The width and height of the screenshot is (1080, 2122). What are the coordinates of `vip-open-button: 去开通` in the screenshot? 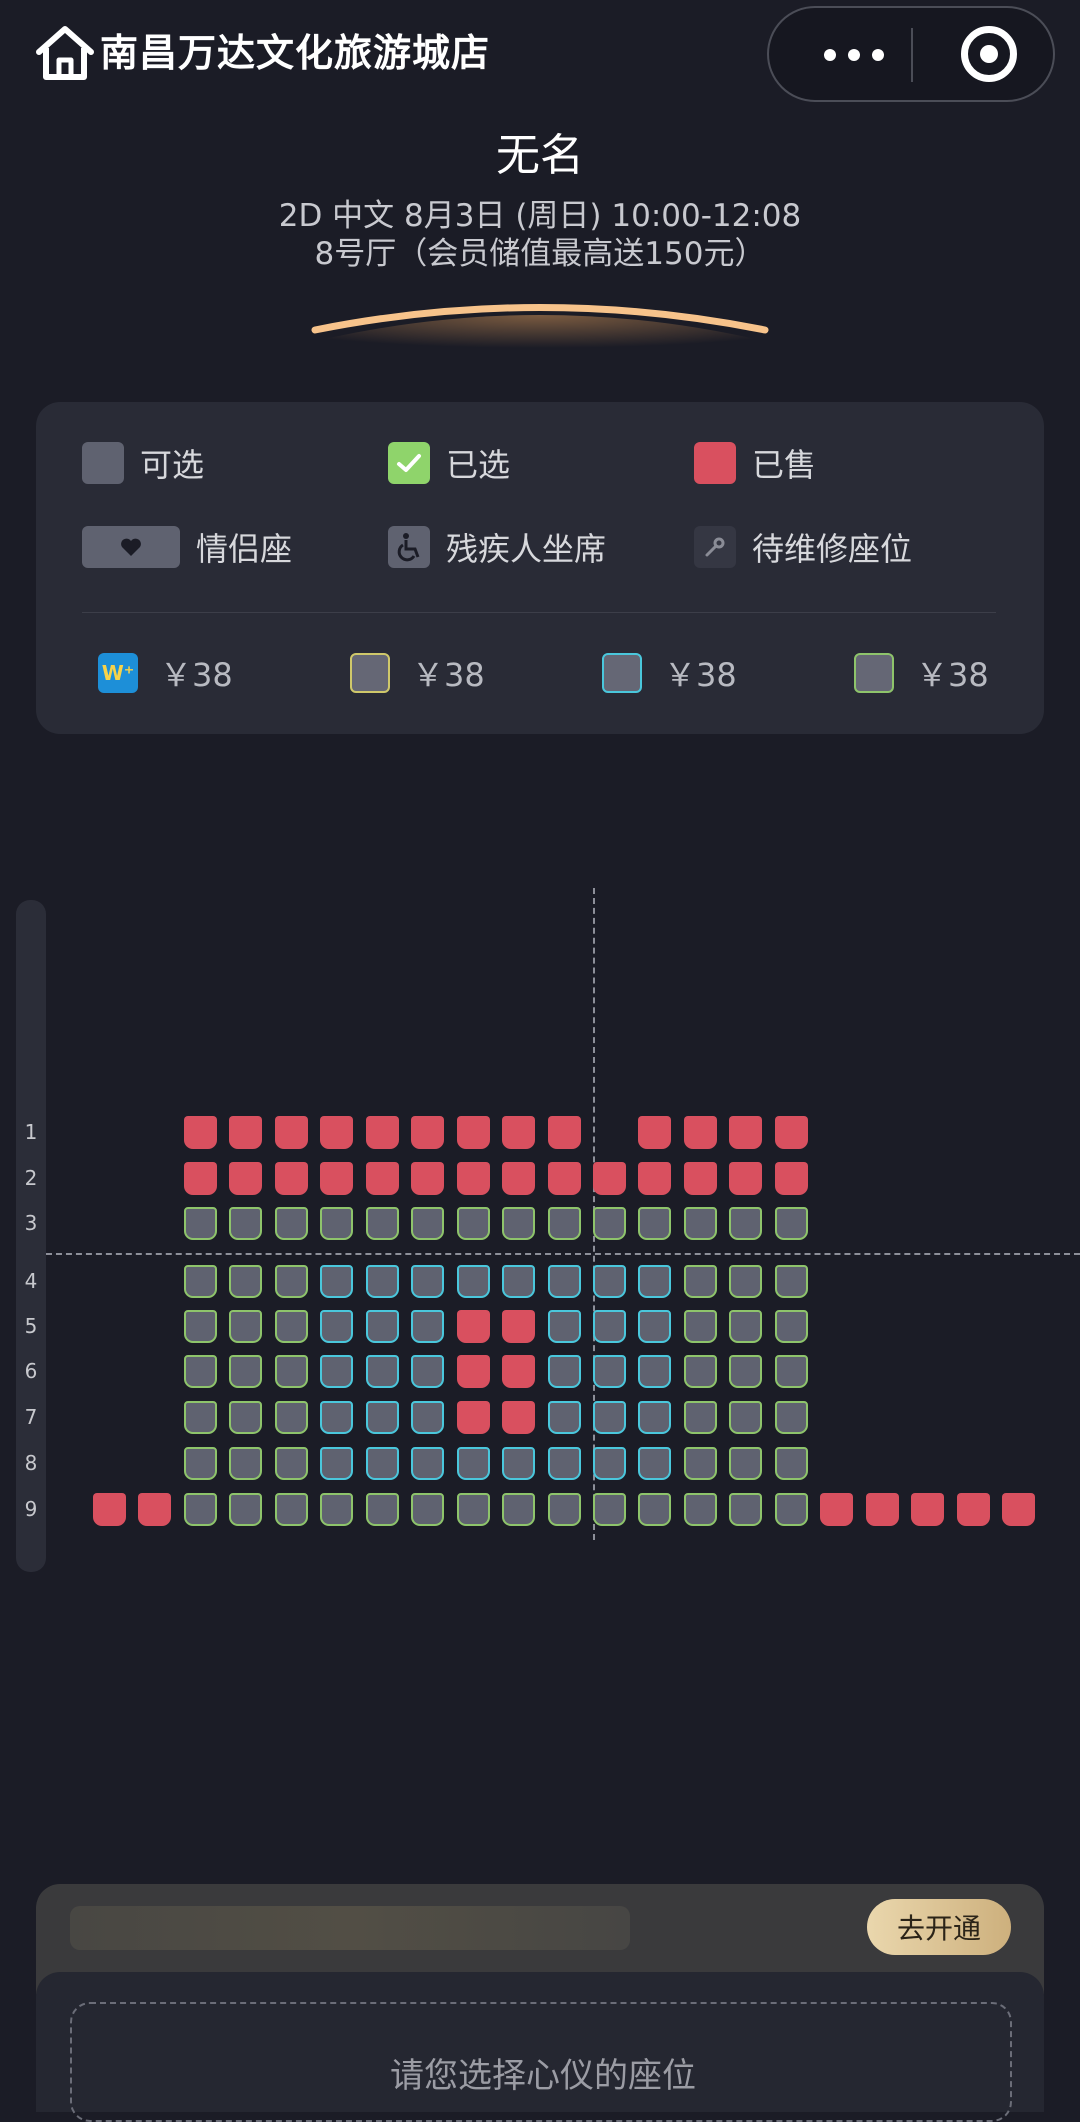 It's located at (939, 1927).